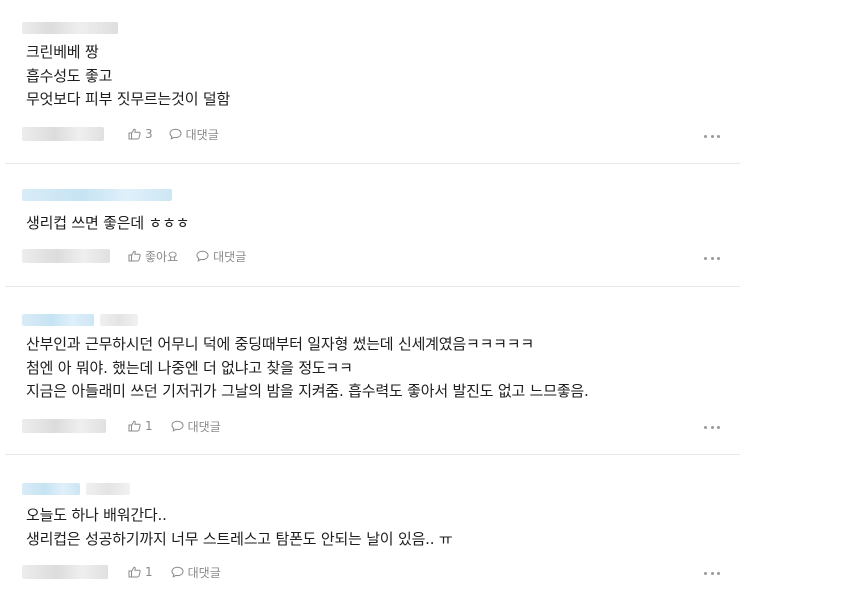  Describe the element at coordinates (62, 52) in the screenshot. I see `comment-line: 크린베베 짱` at that location.